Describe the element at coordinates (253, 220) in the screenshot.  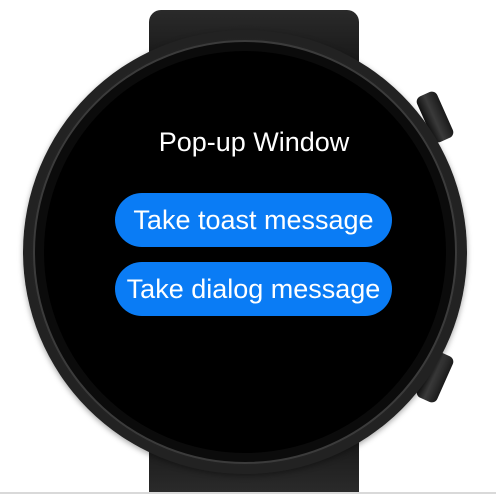
I see `take-toast-message-button: Take toast message` at that location.